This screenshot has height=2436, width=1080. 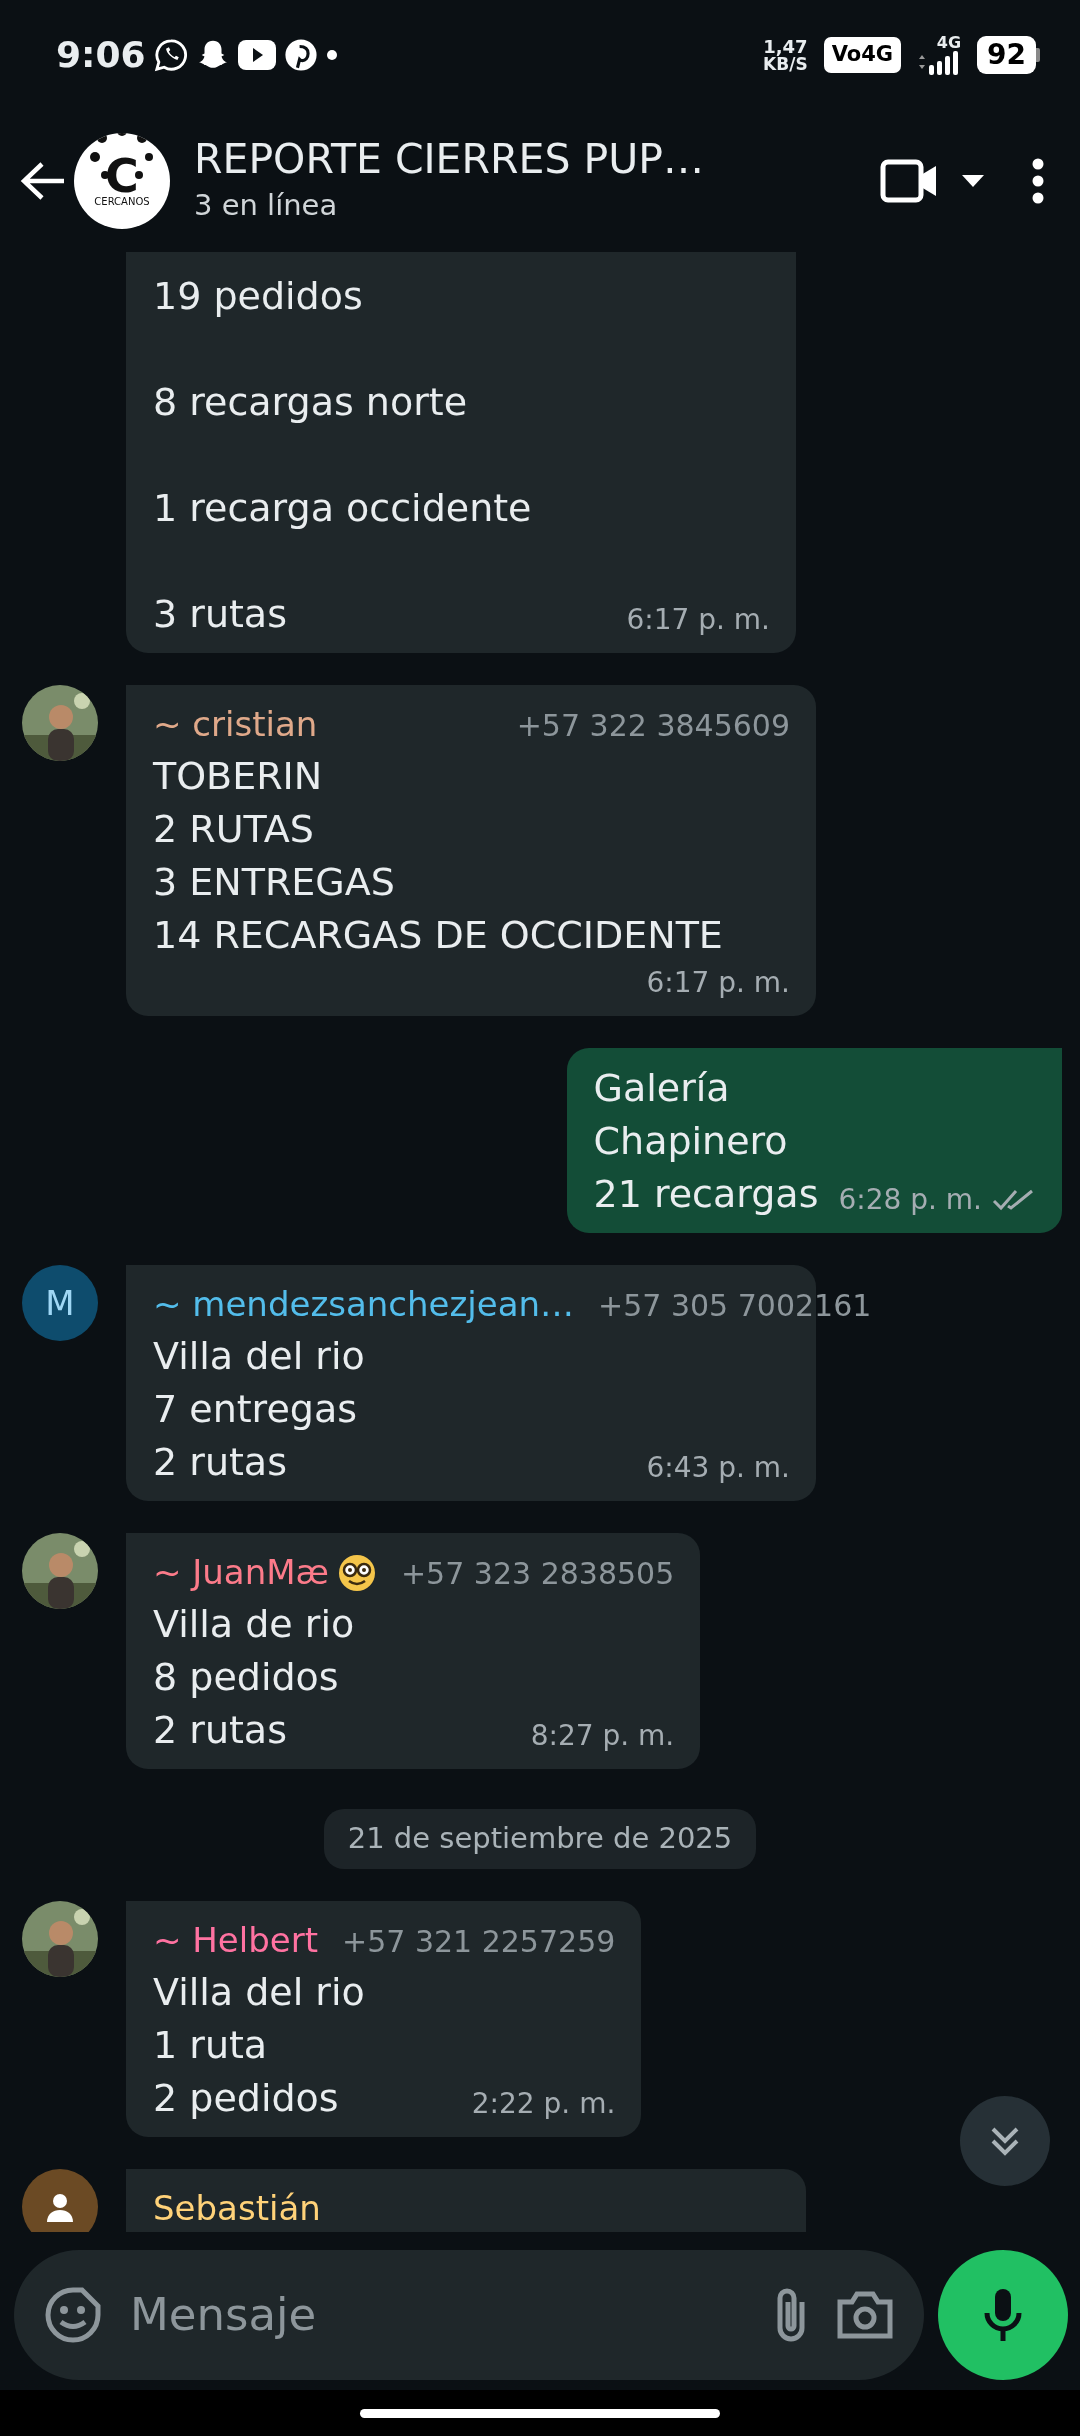 I want to click on phone-number: +57 323 2838505, so click(x=538, y=1574).